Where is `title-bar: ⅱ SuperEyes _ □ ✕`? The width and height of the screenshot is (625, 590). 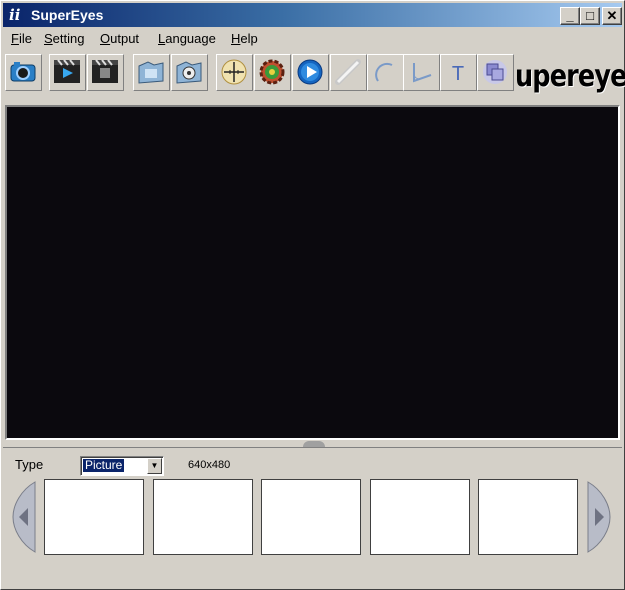
title-bar: ⅱ SuperEyes _ □ ✕ is located at coordinates (312, 15).